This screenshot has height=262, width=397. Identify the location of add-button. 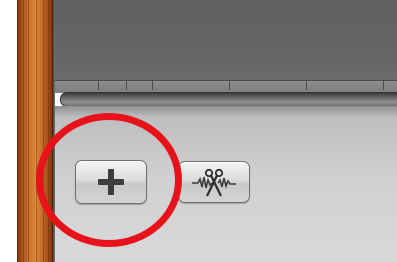
(111, 182).